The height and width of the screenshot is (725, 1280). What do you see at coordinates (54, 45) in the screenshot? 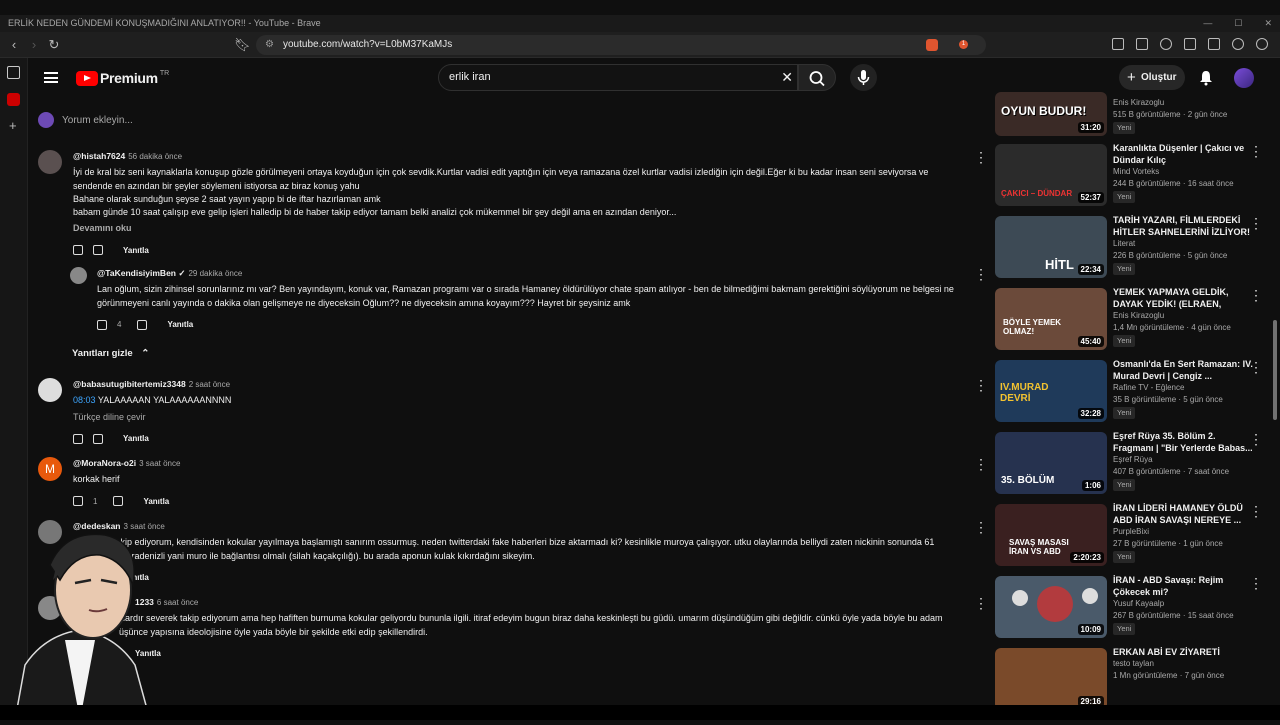
I see `reload-icon: ↻` at bounding box center [54, 45].